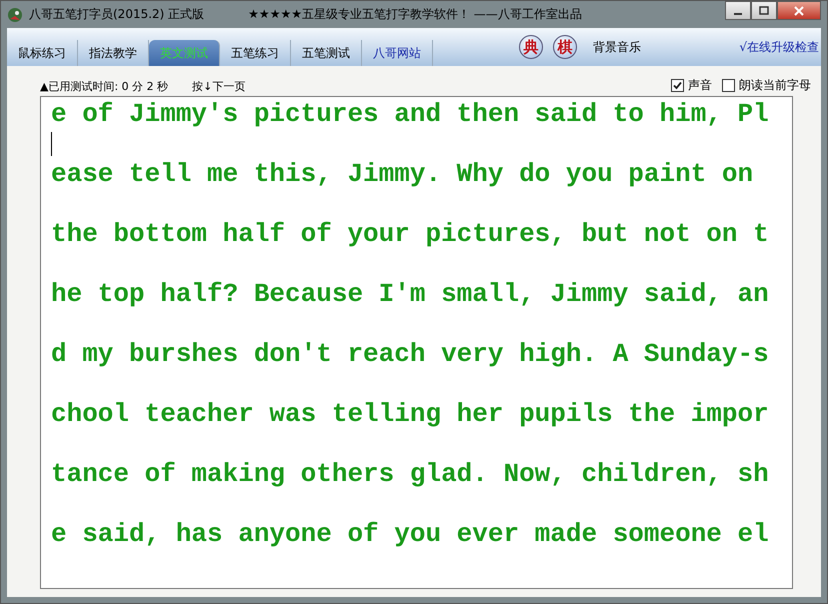  Describe the element at coordinates (410, 534) in the screenshot. I see `practice-text-line: e said, has anyone of you ever made someone el` at that location.